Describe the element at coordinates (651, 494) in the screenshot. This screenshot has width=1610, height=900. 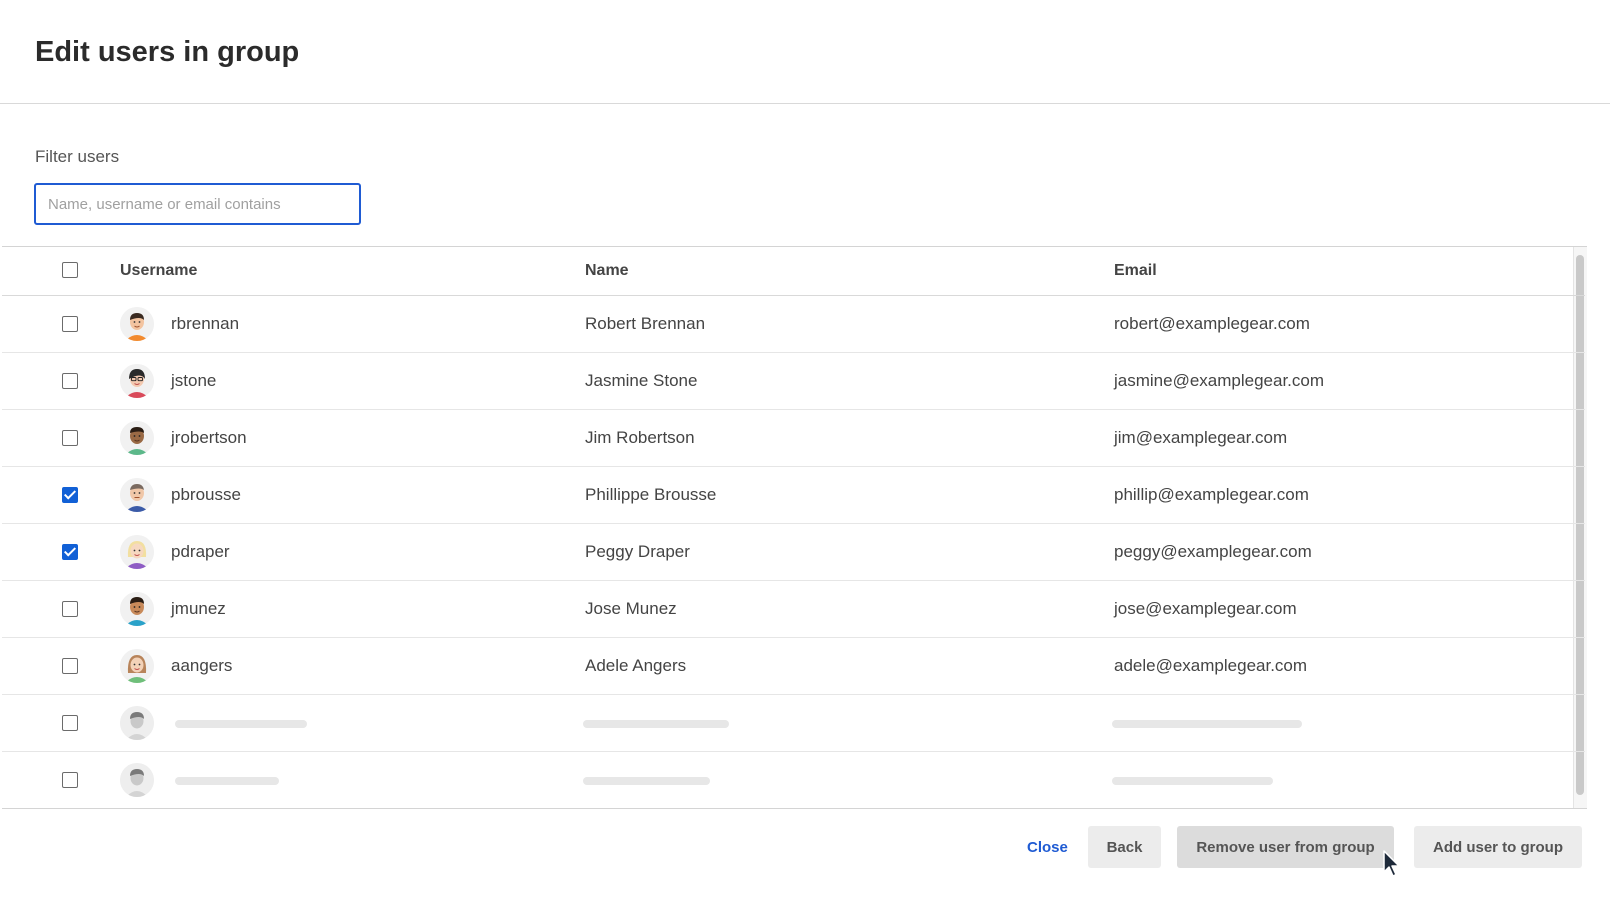
I see `name-cell: Phillippe Brousse` at that location.